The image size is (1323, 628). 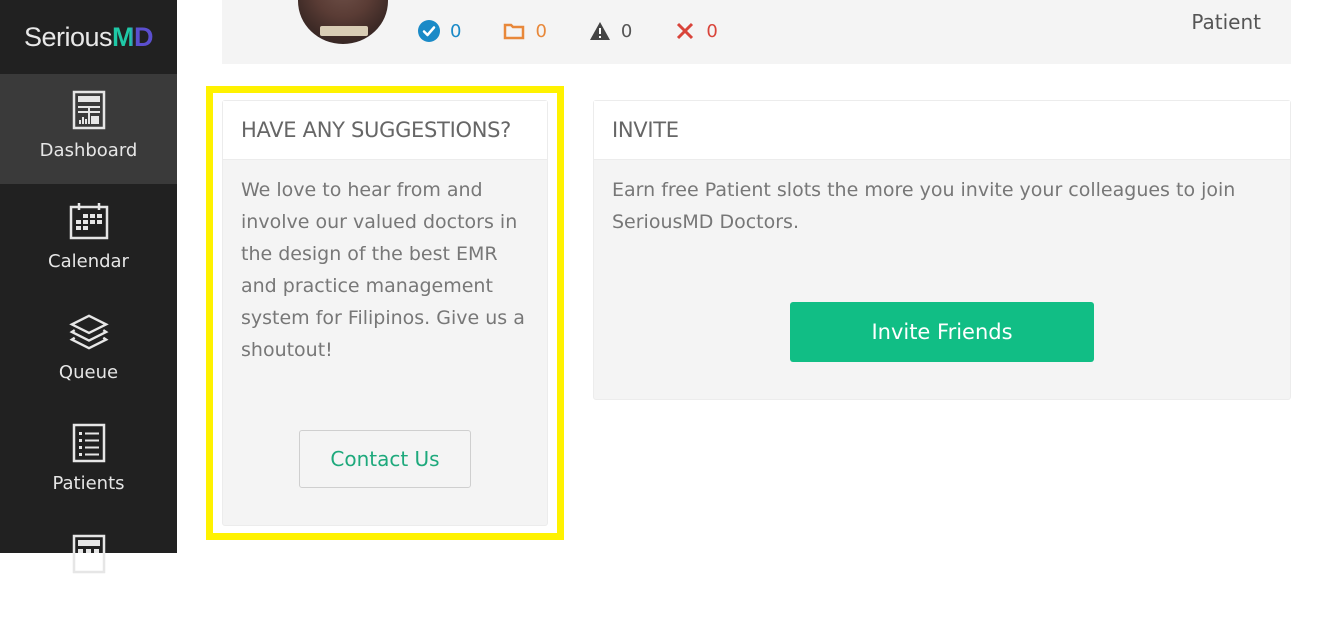 I want to click on list-icon, so click(x=89, y=443).